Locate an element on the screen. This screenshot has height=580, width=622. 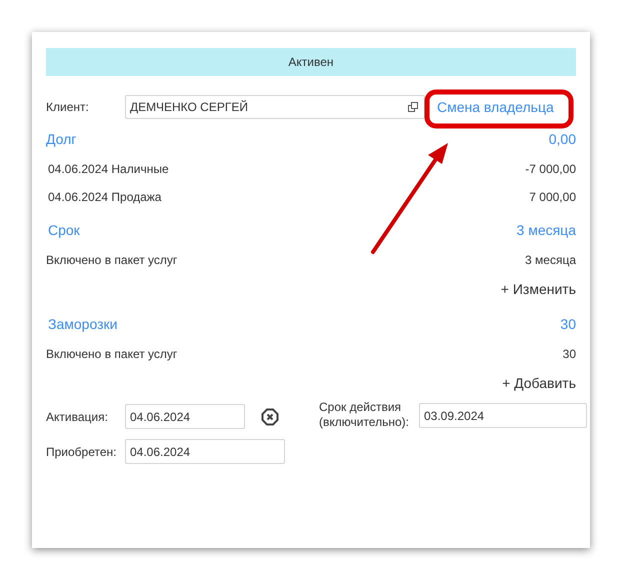
valid-until-field: 03.09.2024 is located at coordinates (503, 415).